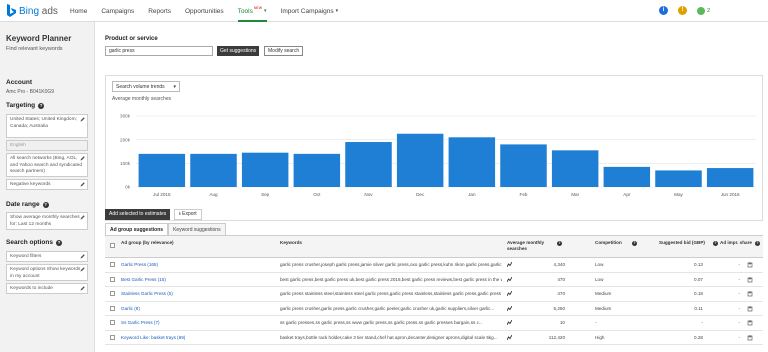 This screenshot has height=352, width=768. What do you see at coordinates (159, 11) in the screenshot?
I see `nav-reports: Reports` at bounding box center [159, 11].